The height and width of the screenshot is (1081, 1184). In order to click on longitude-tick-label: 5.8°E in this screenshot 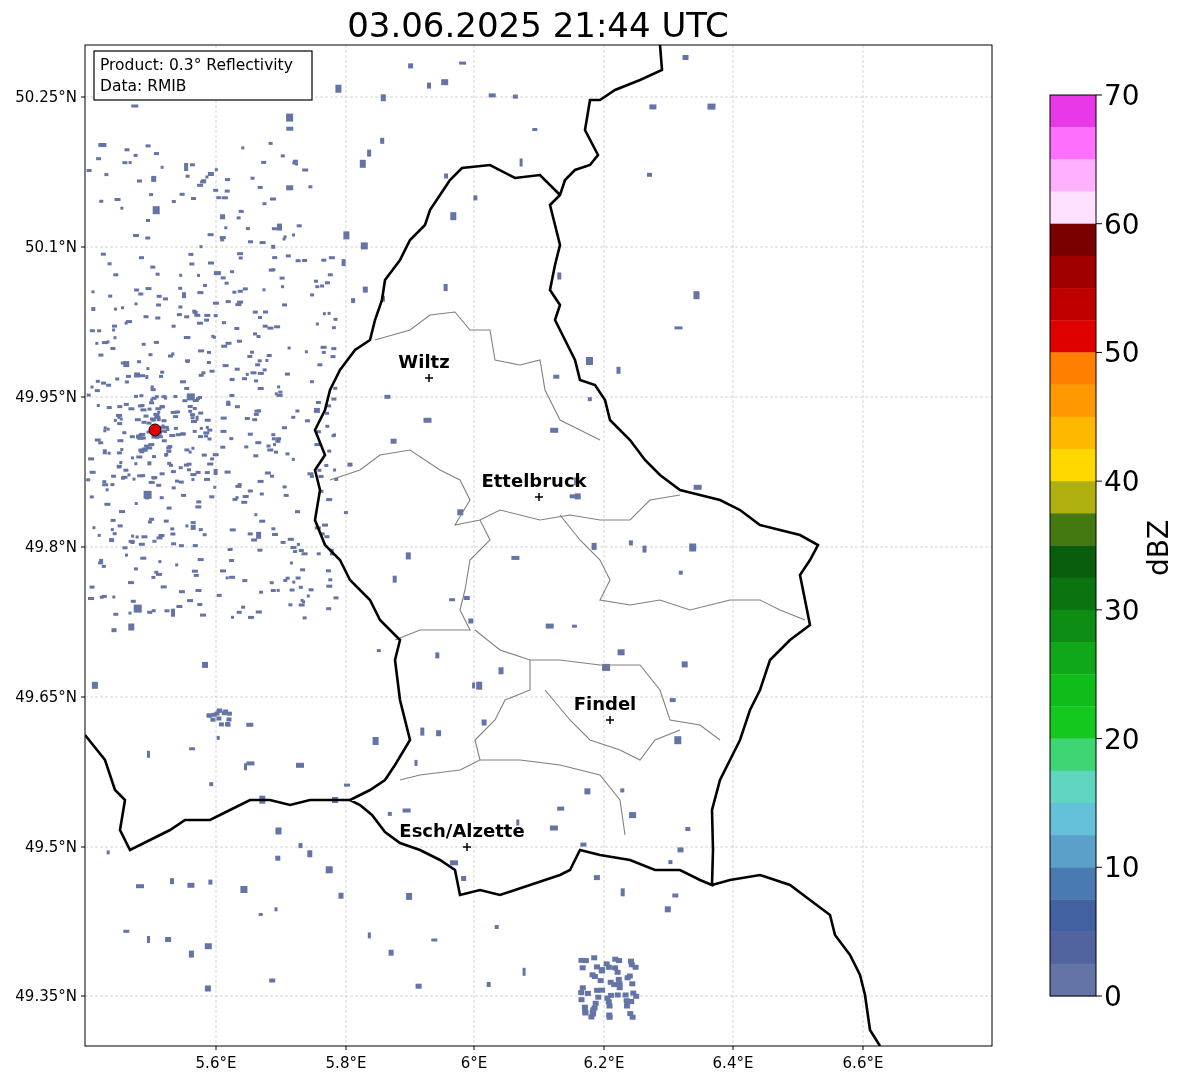, I will do `click(346, 1063)`.